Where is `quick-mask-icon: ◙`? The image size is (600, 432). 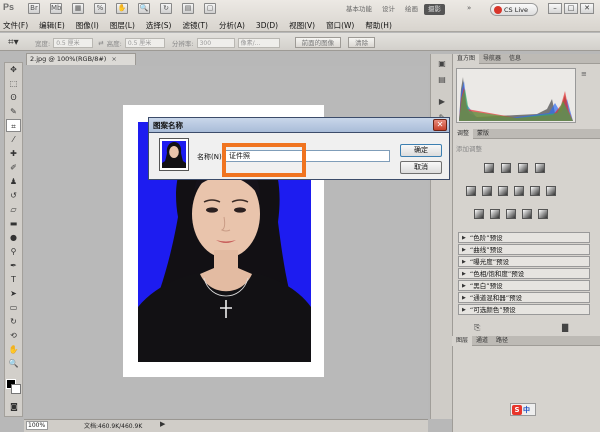
quick-mask-icon: ◙ is located at coordinates (14, 407).